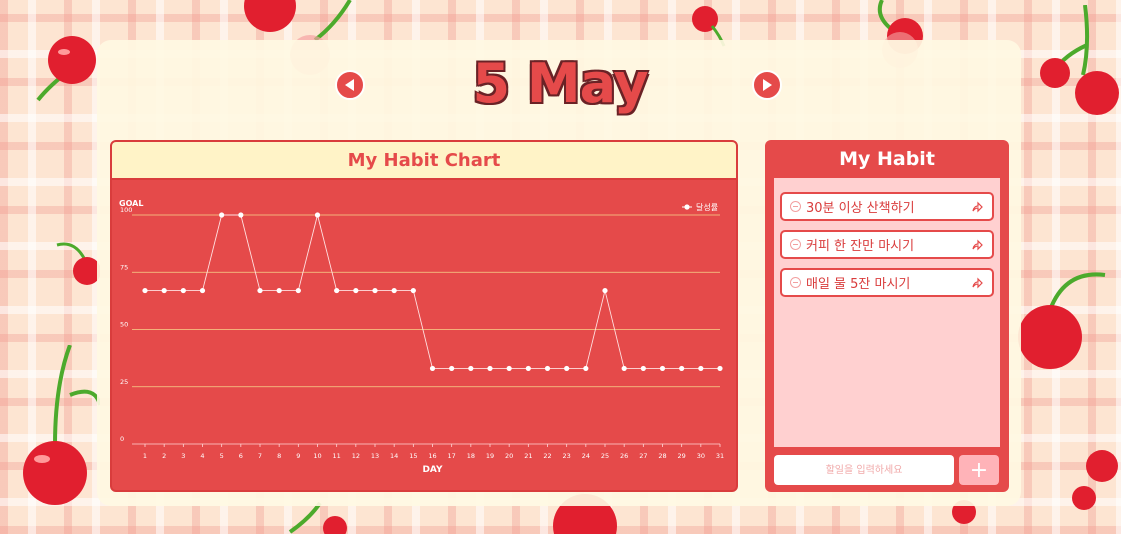  What do you see at coordinates (145, 456) in the screenshot?
I see `x-tick-label: 1` at bounding box center [145, 456].